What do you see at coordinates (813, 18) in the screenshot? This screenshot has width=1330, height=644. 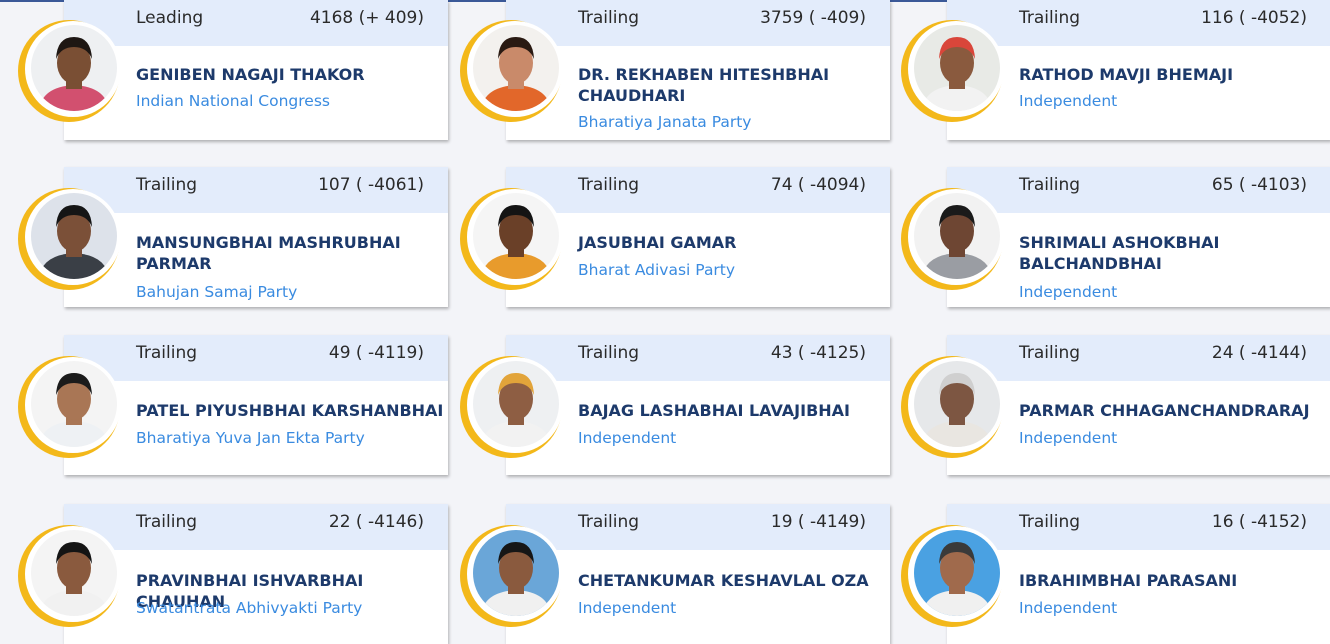 I see `vote-count: 3759 ( -409)` at bounding box center [813, 18].